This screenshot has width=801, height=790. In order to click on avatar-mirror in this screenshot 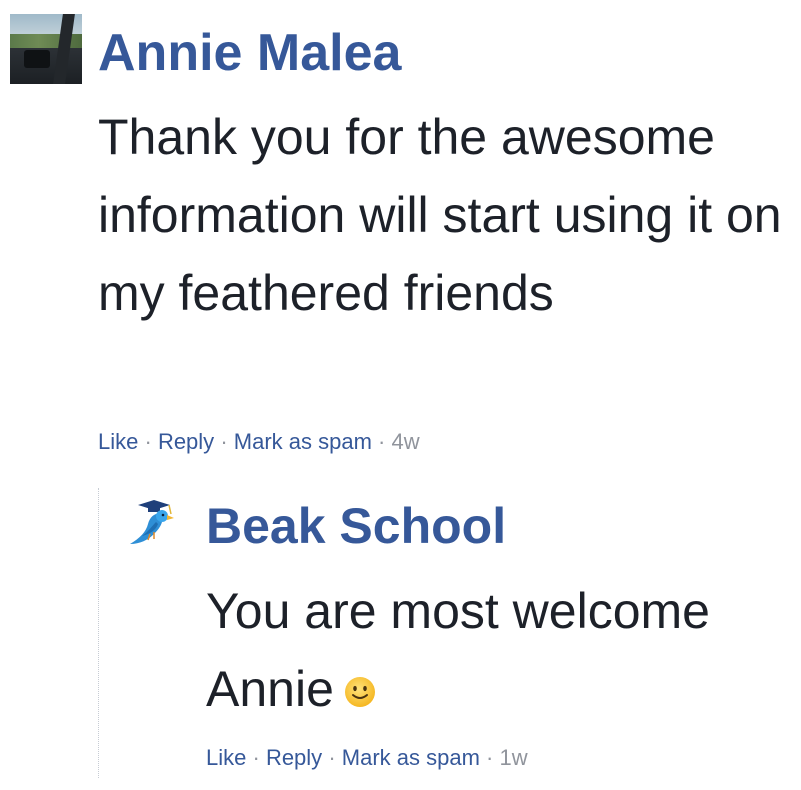, I will do `click(37, 59)`.